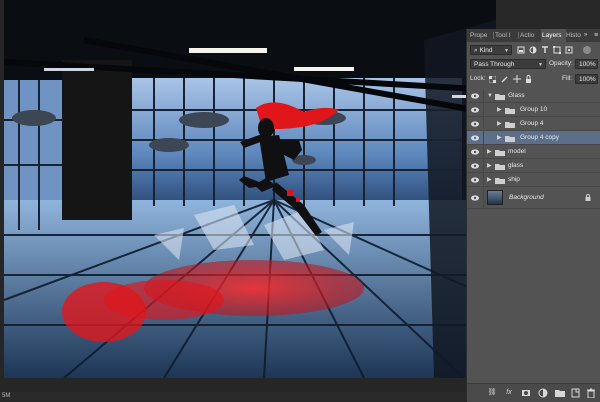  What do you see at coordinates (514, 179) in the screenshot?
I see `layer-name: ship` at bounding box center [514, 179].